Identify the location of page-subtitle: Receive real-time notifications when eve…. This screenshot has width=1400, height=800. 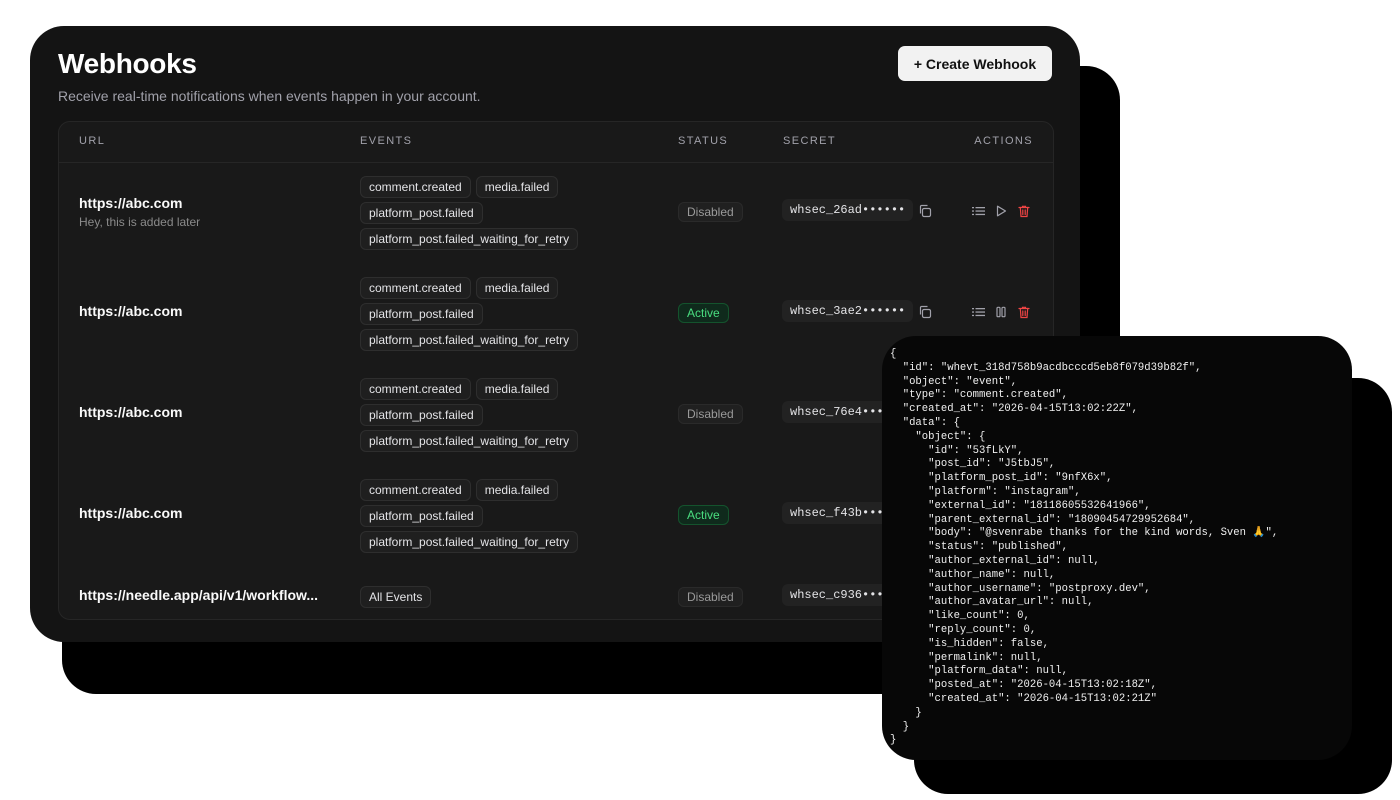
(269, 96).